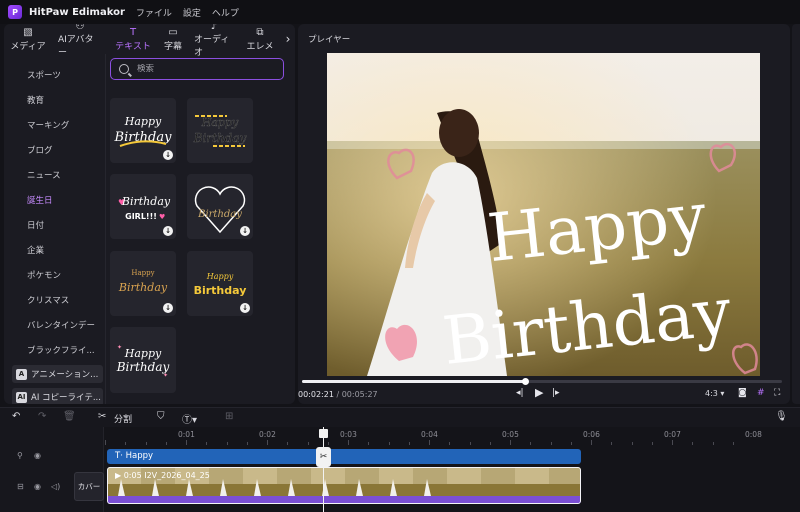 The height and width of the screenshot is (512, 800). I want to click on scissors-icon: ✂, so click(102, 416).